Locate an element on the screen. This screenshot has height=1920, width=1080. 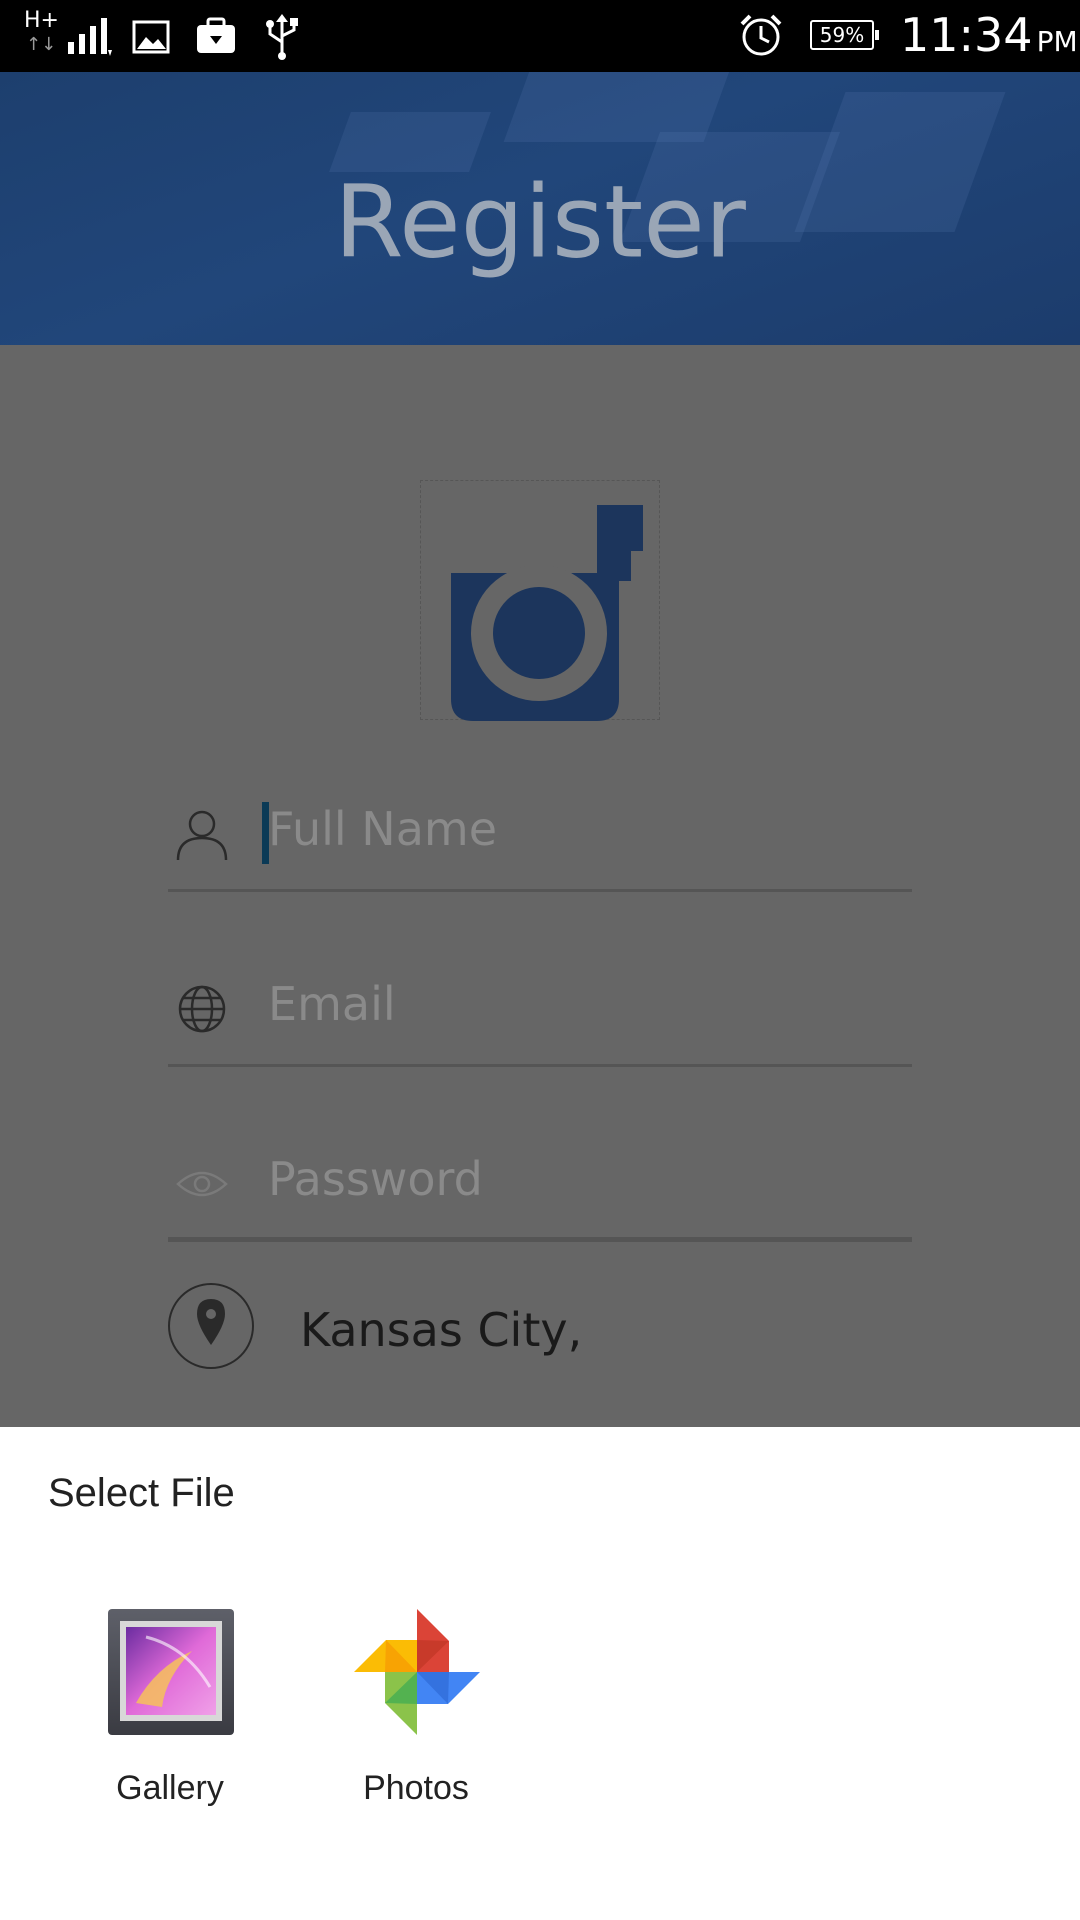
location-button is located at coordinates (211, 1326).